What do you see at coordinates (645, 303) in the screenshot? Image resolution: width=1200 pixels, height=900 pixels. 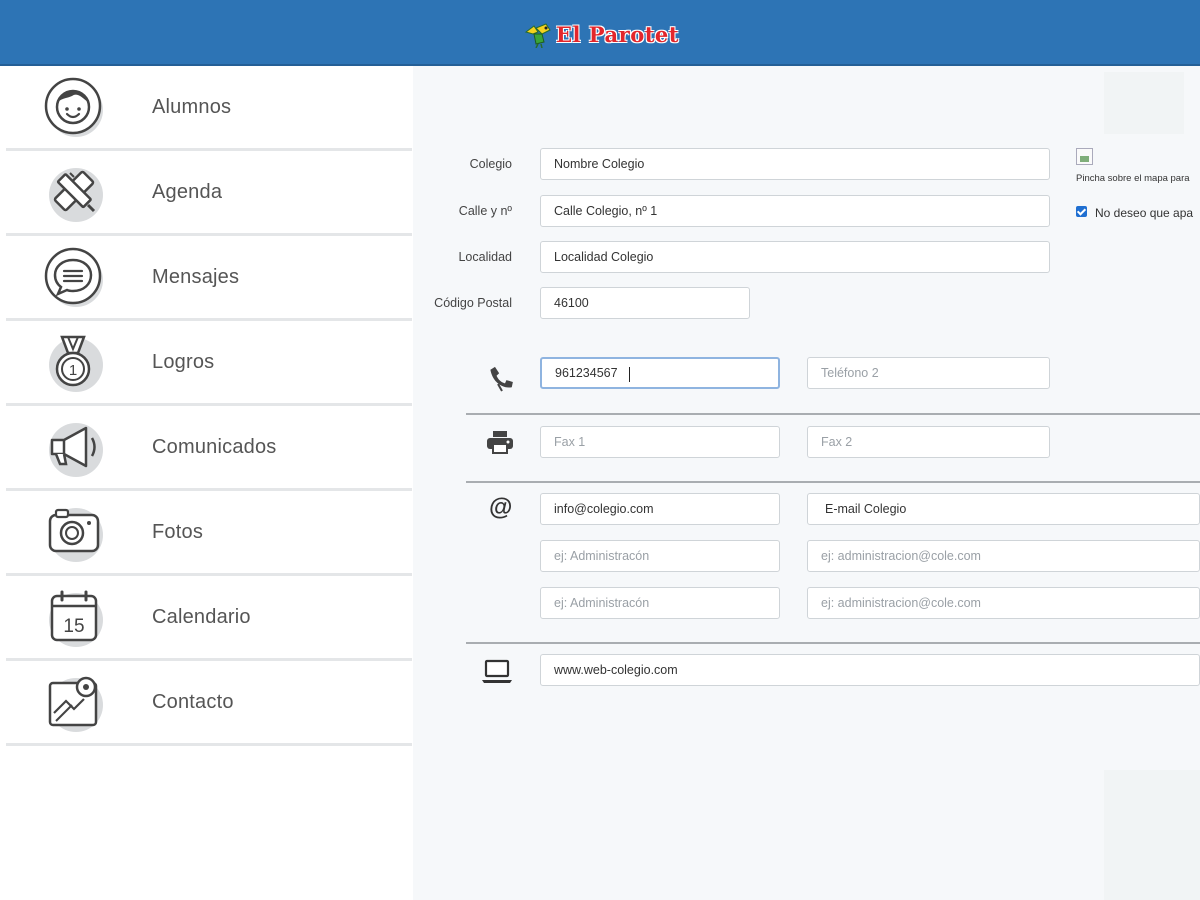 I see `postal-code-input` at bounding box center [645, 303].